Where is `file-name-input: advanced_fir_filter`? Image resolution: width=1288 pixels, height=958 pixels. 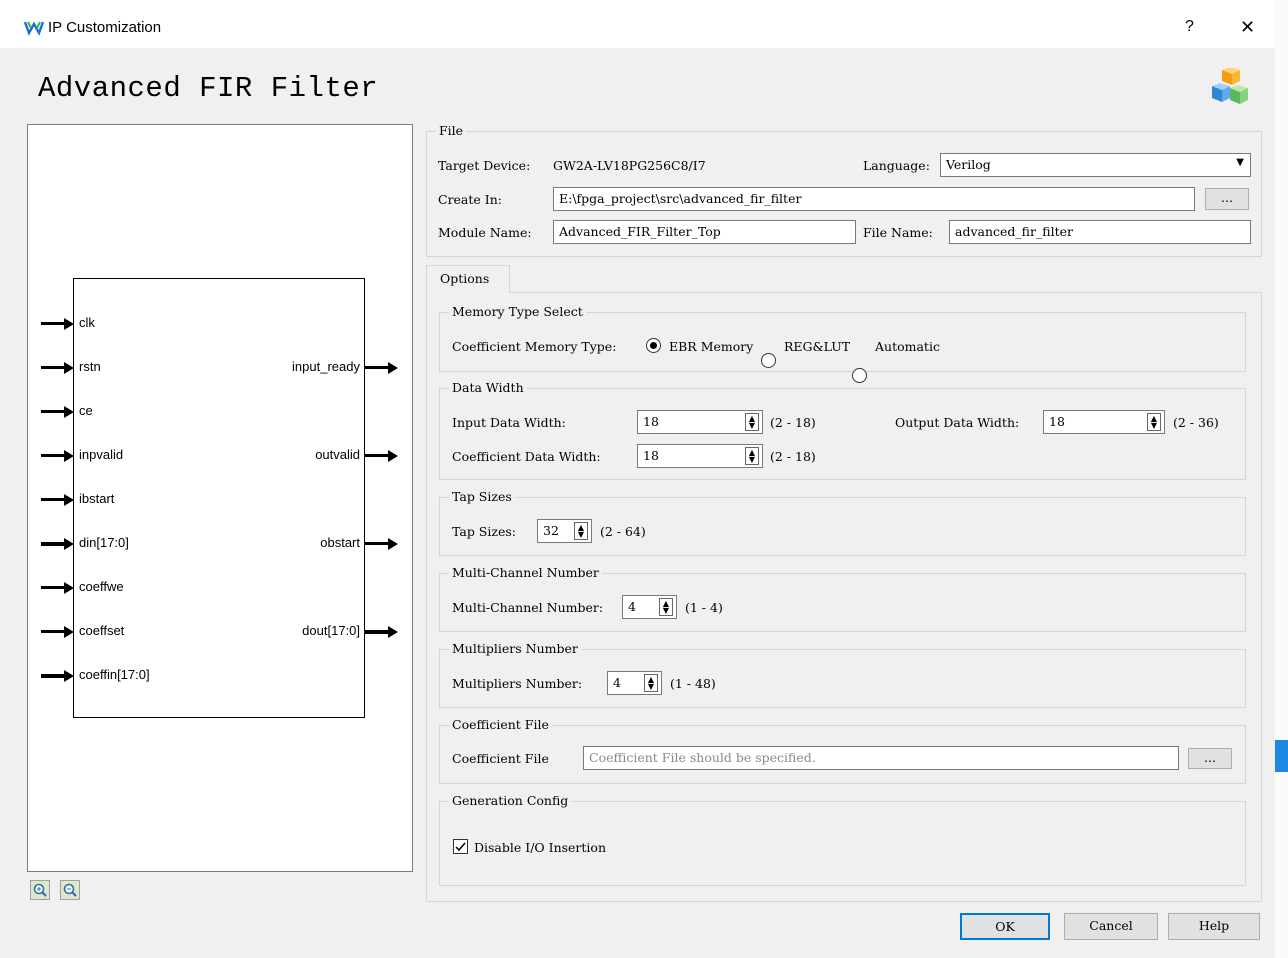 file-name-input: advanced_fir_filter is located at coordinates (1100, 232).